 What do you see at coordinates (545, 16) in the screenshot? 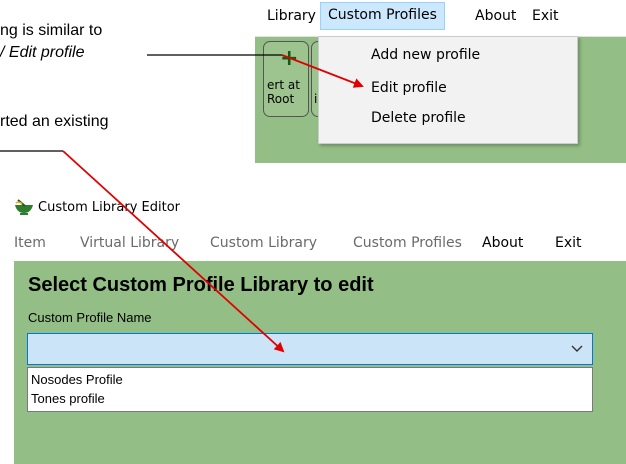
I see `menu-exit: Exit` at bounding box center [545, 16].